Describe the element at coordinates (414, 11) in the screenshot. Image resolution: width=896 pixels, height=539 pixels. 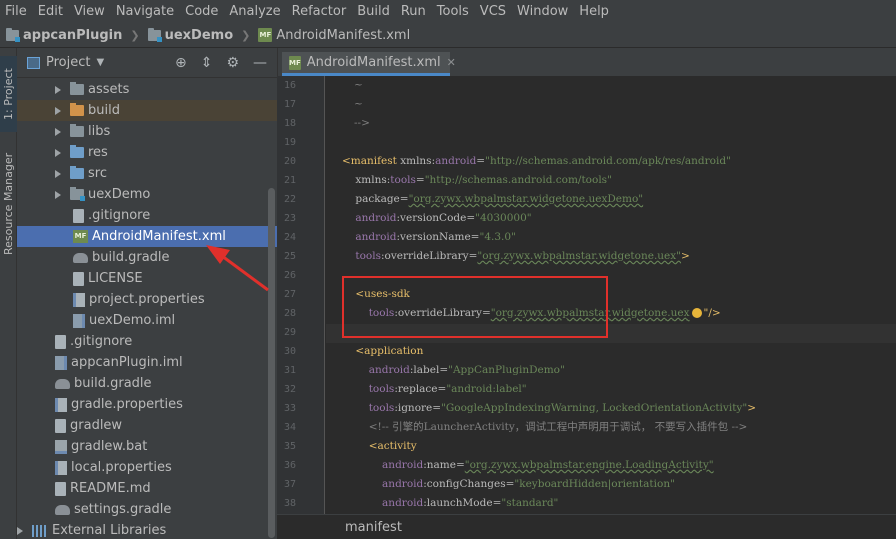
I see `menu-item-run: Run` at that location.